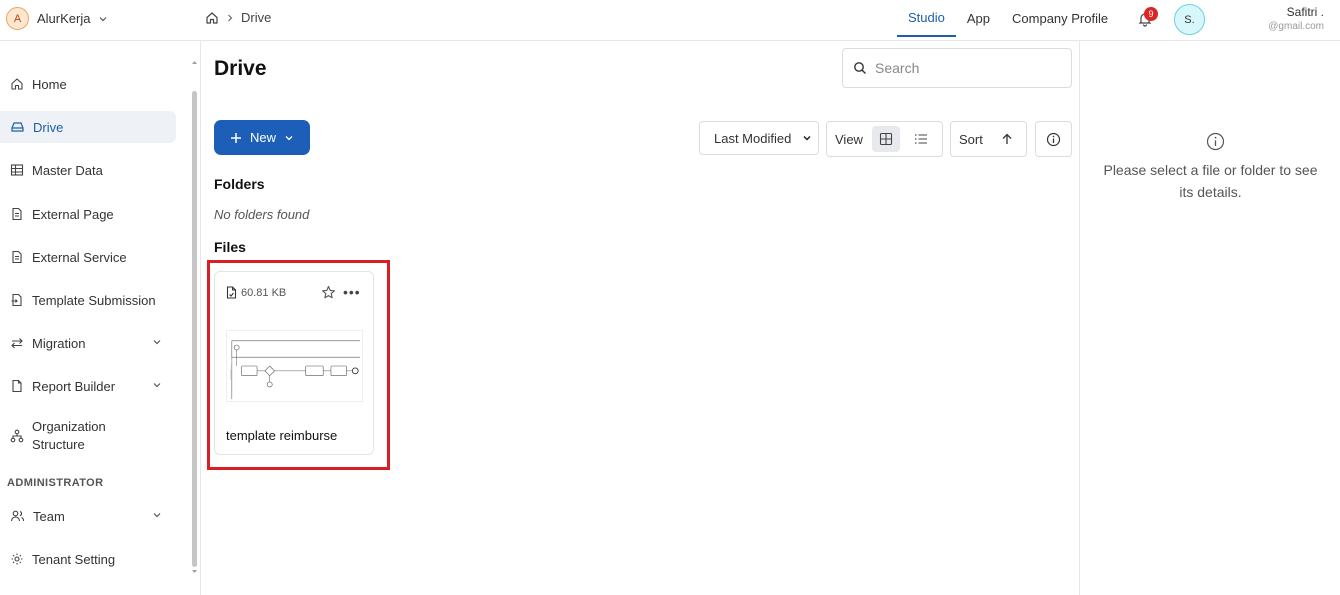 The image size is (1340, 595). Describe the element at coordinates (17, 343) in the screenshot. I see `arrows-icon` at that location.